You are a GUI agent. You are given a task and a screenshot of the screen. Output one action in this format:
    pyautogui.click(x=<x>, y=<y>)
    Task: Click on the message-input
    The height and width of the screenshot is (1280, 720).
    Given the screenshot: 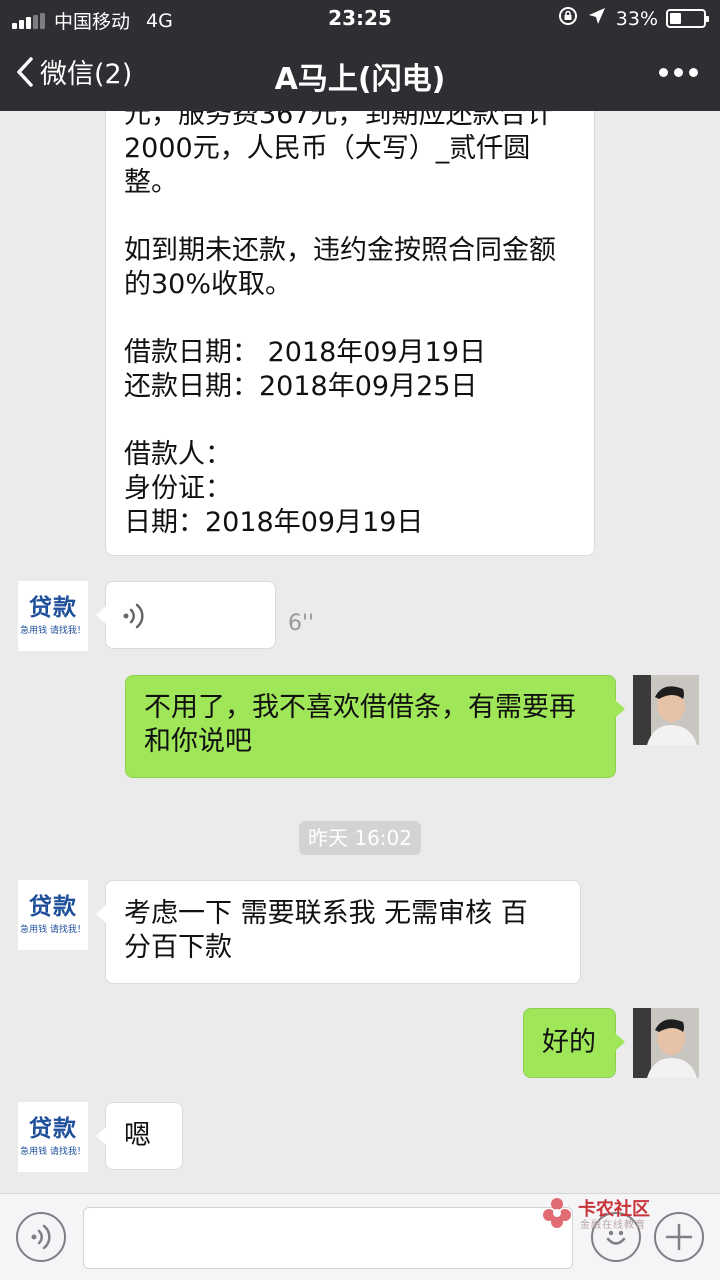 What is the action you would take?
    pyautogui.click(x=328, y=1238)
    